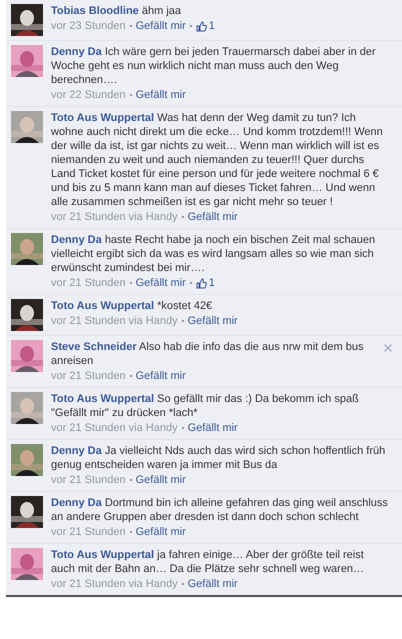  What do you see at coordinates (218, 458) in the screenshot?
I see `comment-text: Denny Da Ja vielleicht Nds auch das wird sich schon hoffentlich früh genug entscheiden waren ja immer mit Bus da` at bounding box center [218, 458].